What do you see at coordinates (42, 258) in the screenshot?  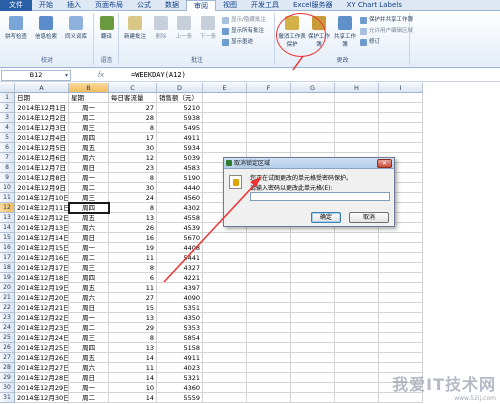 I see `table-cell: 2014年12月16日` at bounding box center [42, 258].